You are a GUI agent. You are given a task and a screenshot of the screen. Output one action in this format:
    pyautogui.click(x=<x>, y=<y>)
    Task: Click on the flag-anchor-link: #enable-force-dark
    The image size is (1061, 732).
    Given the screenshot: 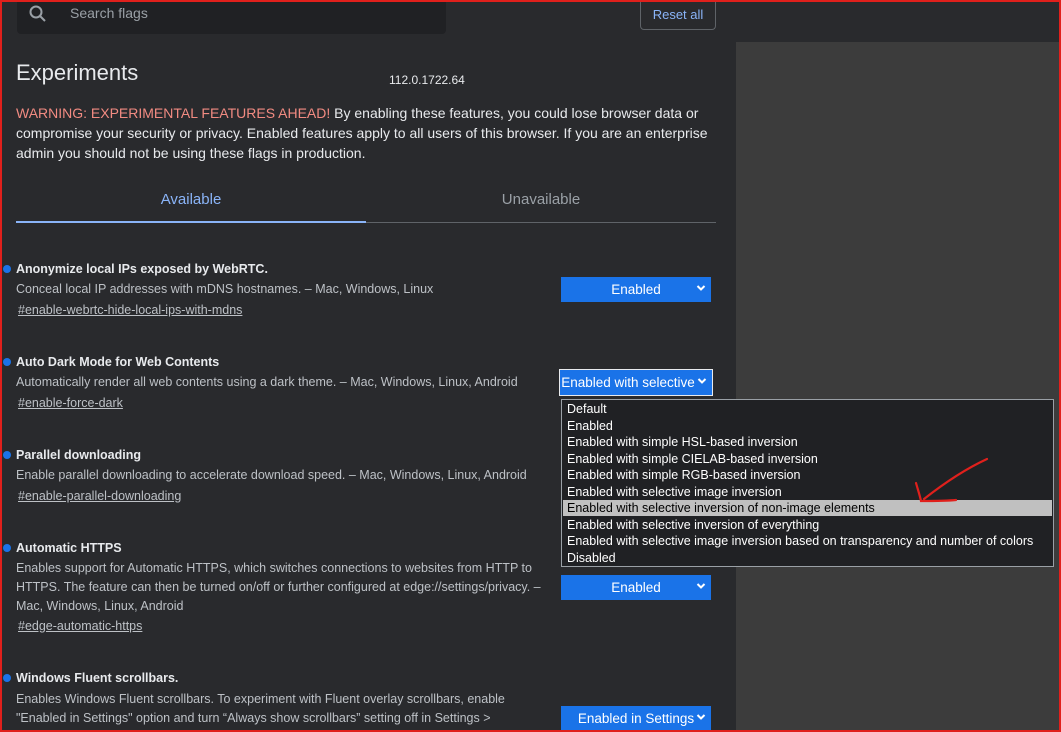 What is the action you would take?
    pyautogui.click(x=70, y=403)
    